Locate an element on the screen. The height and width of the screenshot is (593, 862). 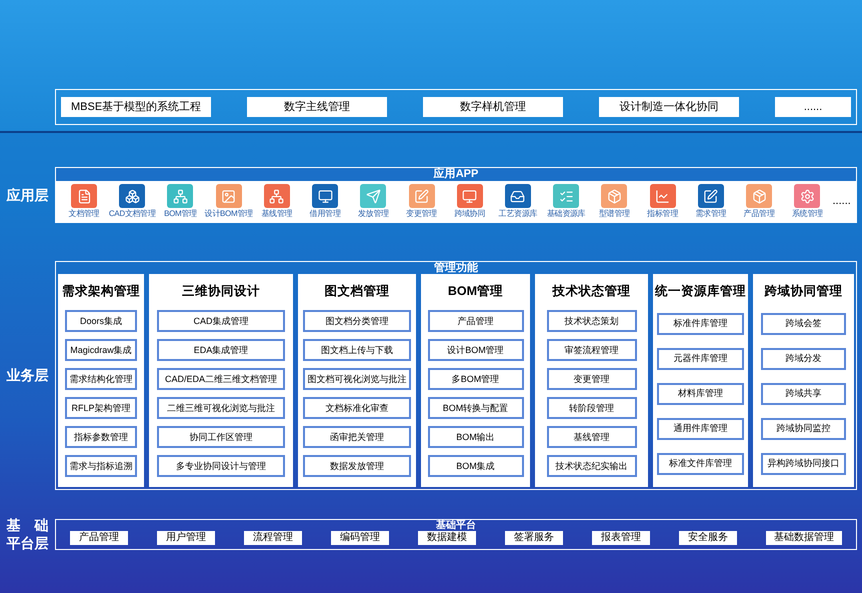
function-item: 标准文件库管理 is located at coordinates (700, 463).